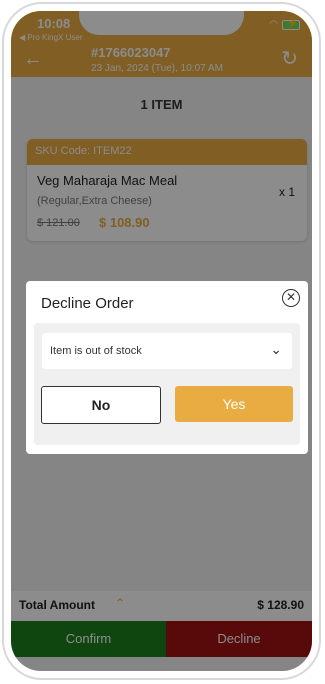 The image size is (325, 684). I want to click on dialog-title: Decline Order, so click(87, 303).